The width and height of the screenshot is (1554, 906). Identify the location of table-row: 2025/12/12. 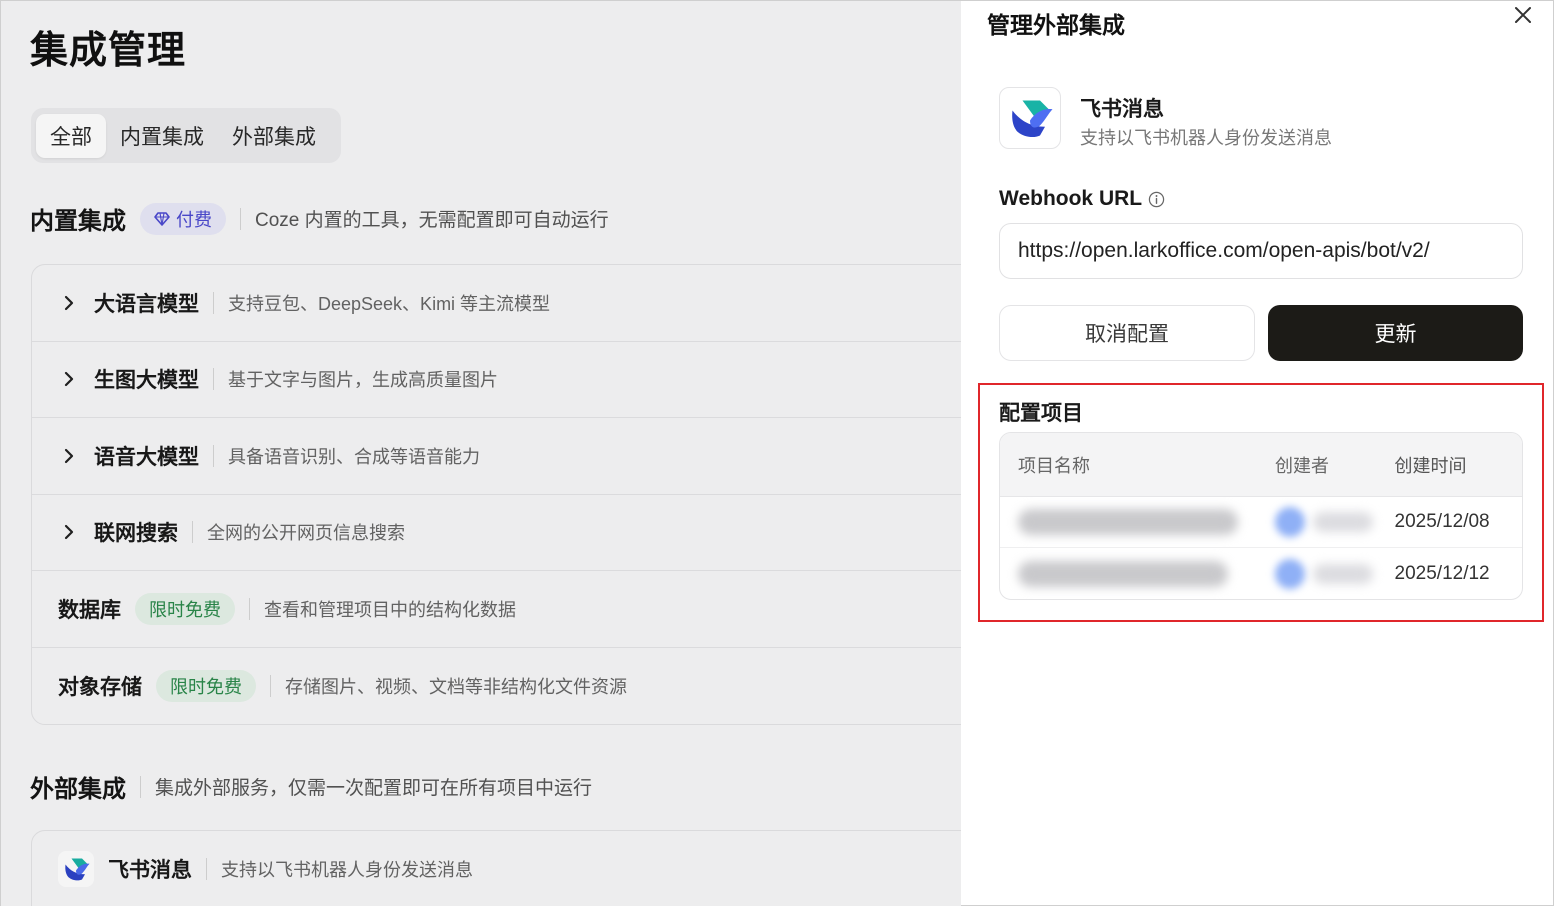
(1261, 573).